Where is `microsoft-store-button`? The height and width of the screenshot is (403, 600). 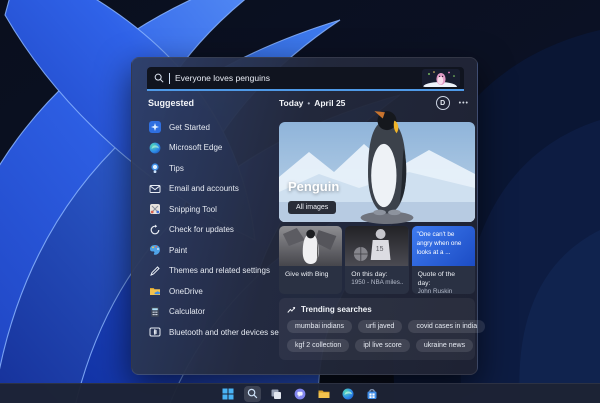 microsoft-store-button is located at coordinates (372, 394).